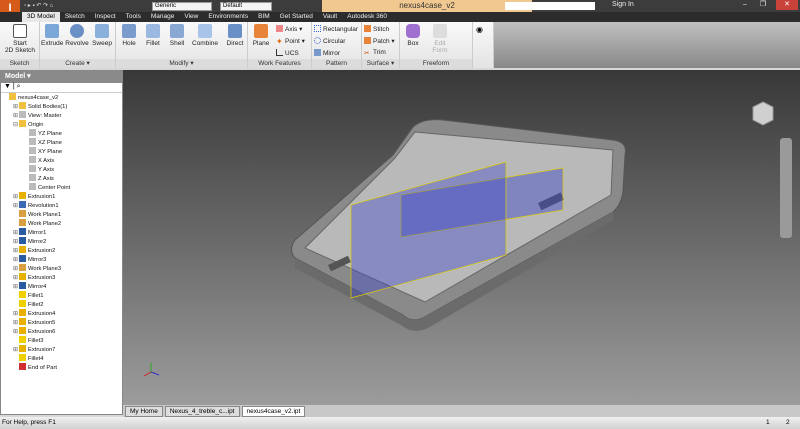 This screenshot has height=429, width=800. Describe the element at coordinates (61, 331) in the screenshot. I see `tree-item: ⊞ Extrusion6` at that location.